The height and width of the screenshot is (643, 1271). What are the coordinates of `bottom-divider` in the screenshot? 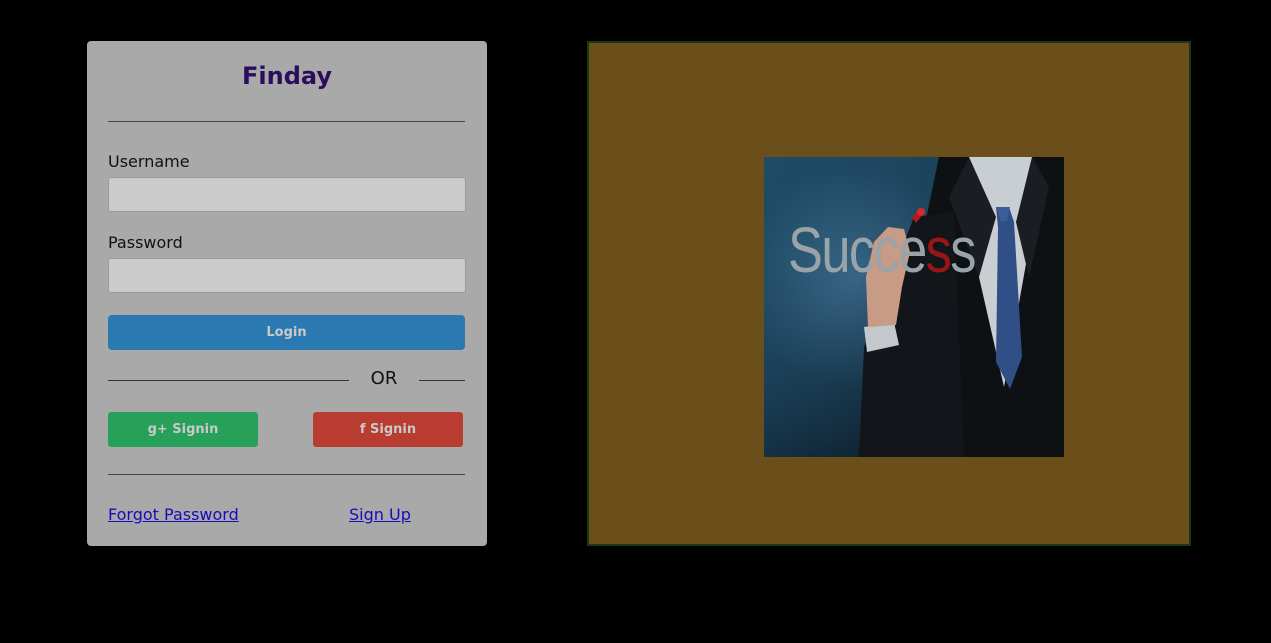 It's located at (286, 474).